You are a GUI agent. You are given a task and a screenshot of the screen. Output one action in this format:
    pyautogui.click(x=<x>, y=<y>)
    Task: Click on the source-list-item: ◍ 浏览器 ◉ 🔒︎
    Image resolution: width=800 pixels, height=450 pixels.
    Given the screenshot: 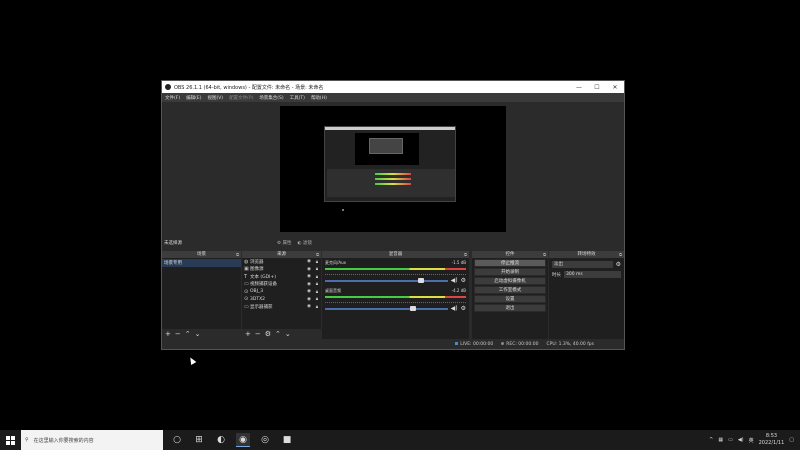 What is the action you would take?
    pyautogui.click(x=281, y=262)
    